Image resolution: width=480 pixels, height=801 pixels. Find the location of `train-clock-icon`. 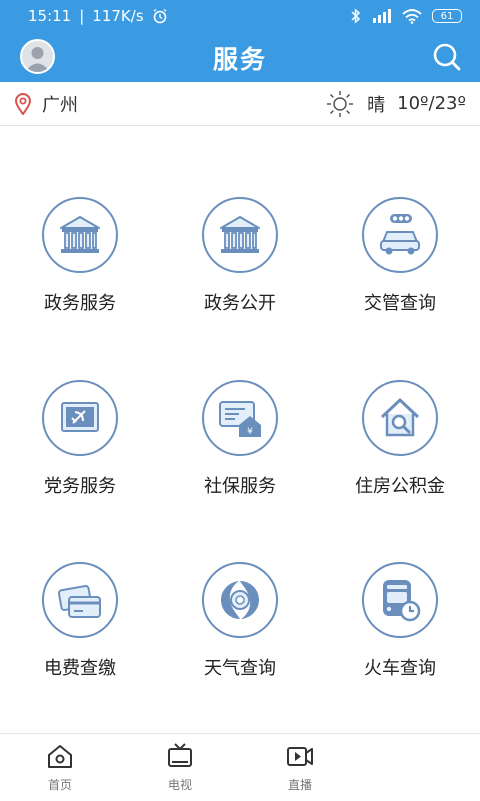

train-clock-icon is located at coordinates (402, 601).